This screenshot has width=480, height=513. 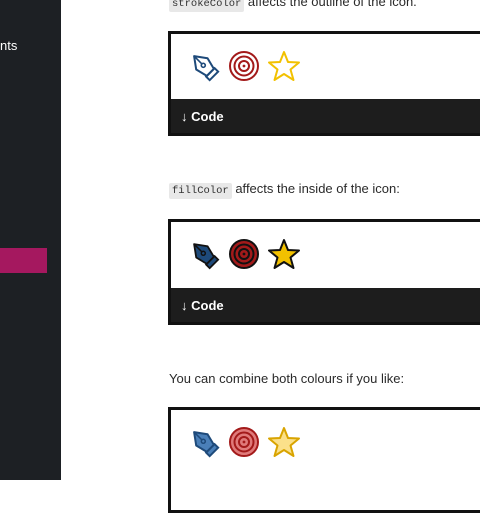 I want to click on sidebar-item: nts, so click(x=8, y=45).